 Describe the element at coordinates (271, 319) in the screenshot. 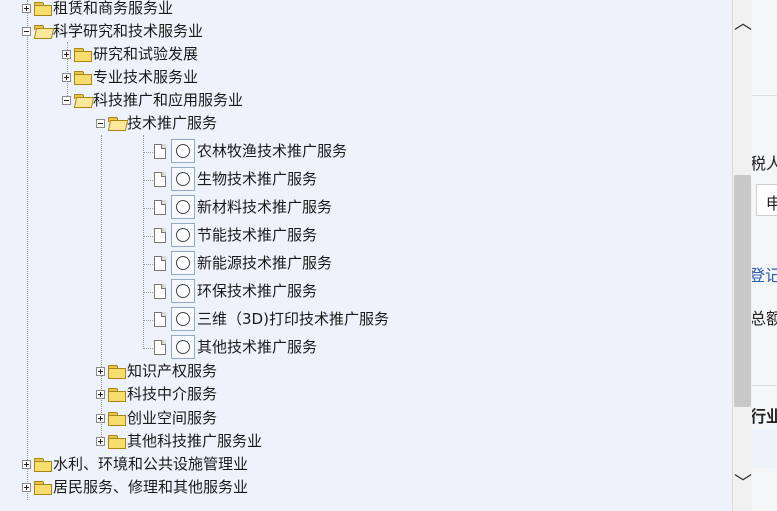

I see `tree-leaf: 三维（3D)打印技术推广服务` at that location.